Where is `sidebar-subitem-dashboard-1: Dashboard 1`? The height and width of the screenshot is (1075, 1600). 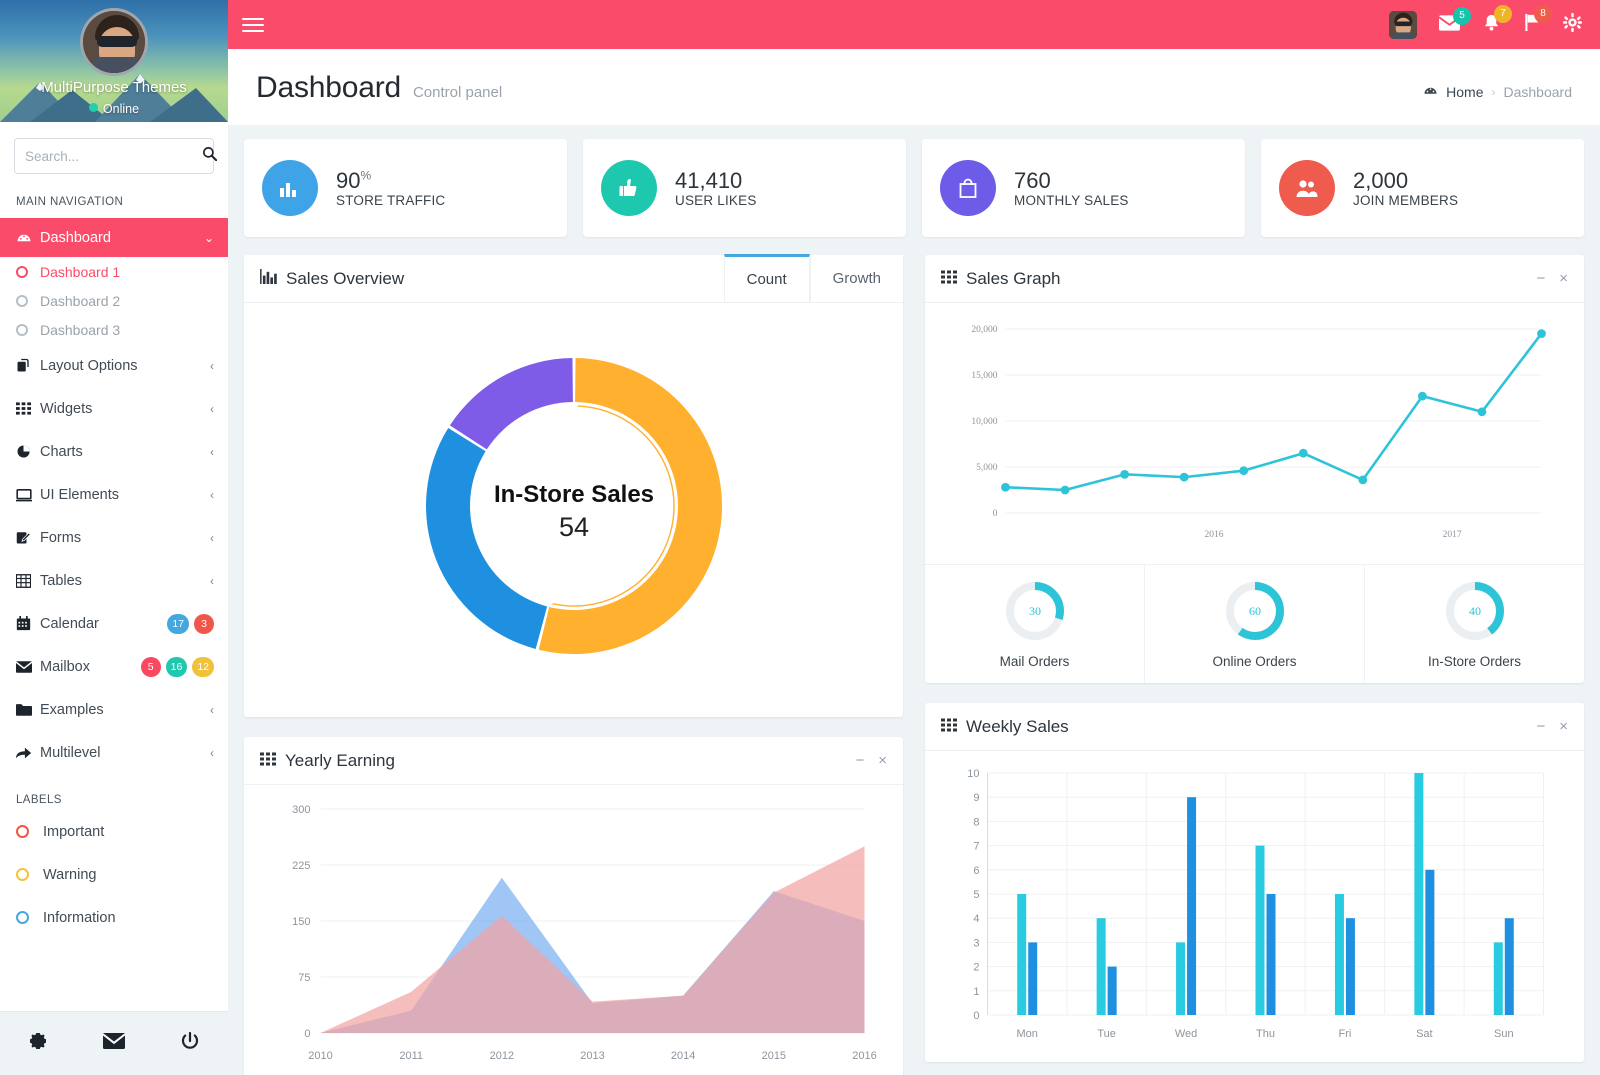 sidebar-subitem-dashboard-1: Dashboard 1 is located at coordinates (114, 271).